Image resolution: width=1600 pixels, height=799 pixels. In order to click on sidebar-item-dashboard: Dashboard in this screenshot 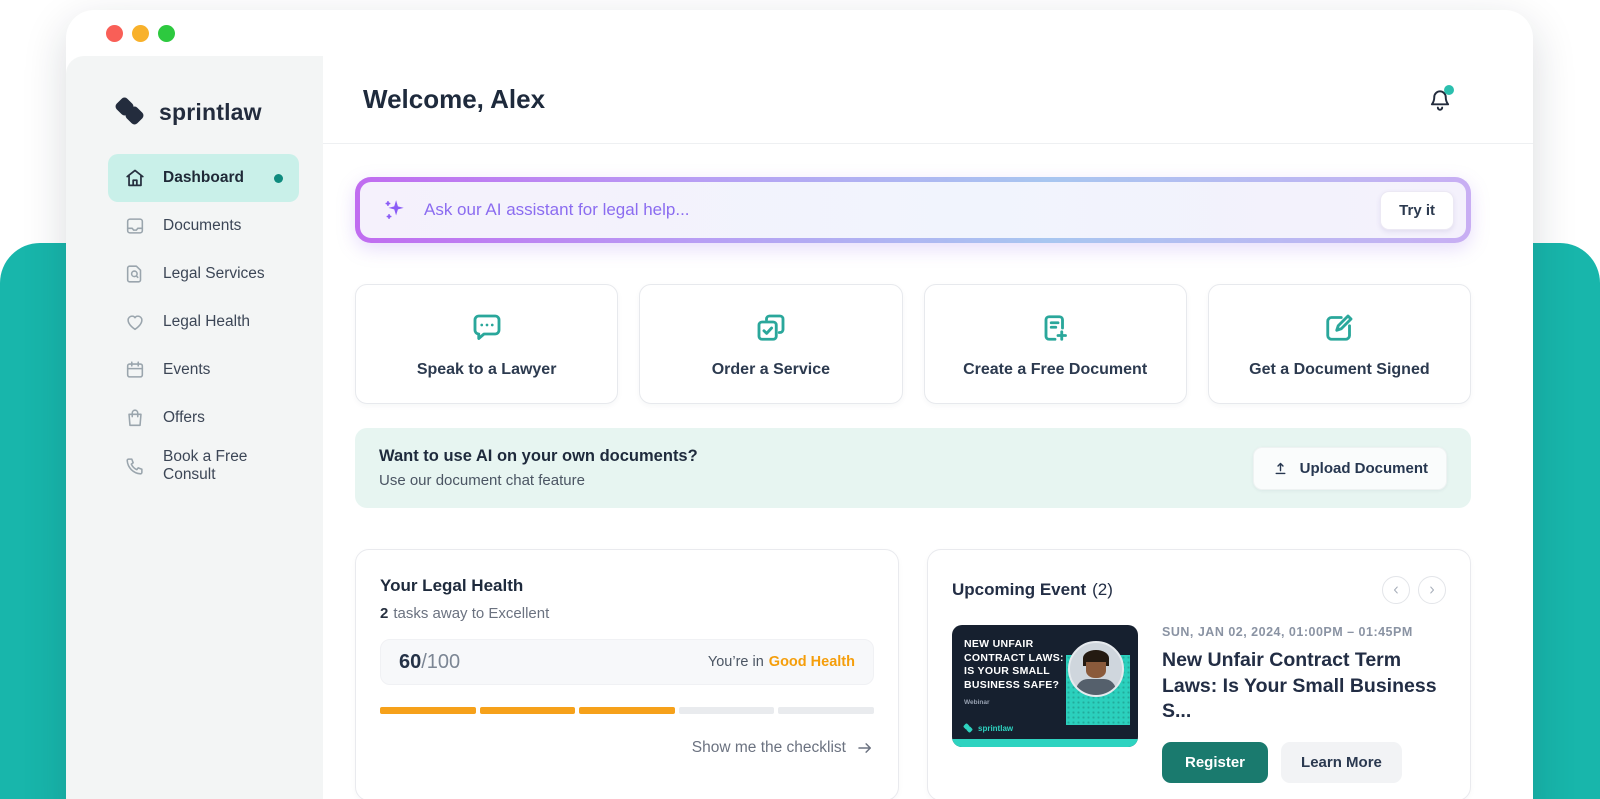, I will do `click(203, 178)`.